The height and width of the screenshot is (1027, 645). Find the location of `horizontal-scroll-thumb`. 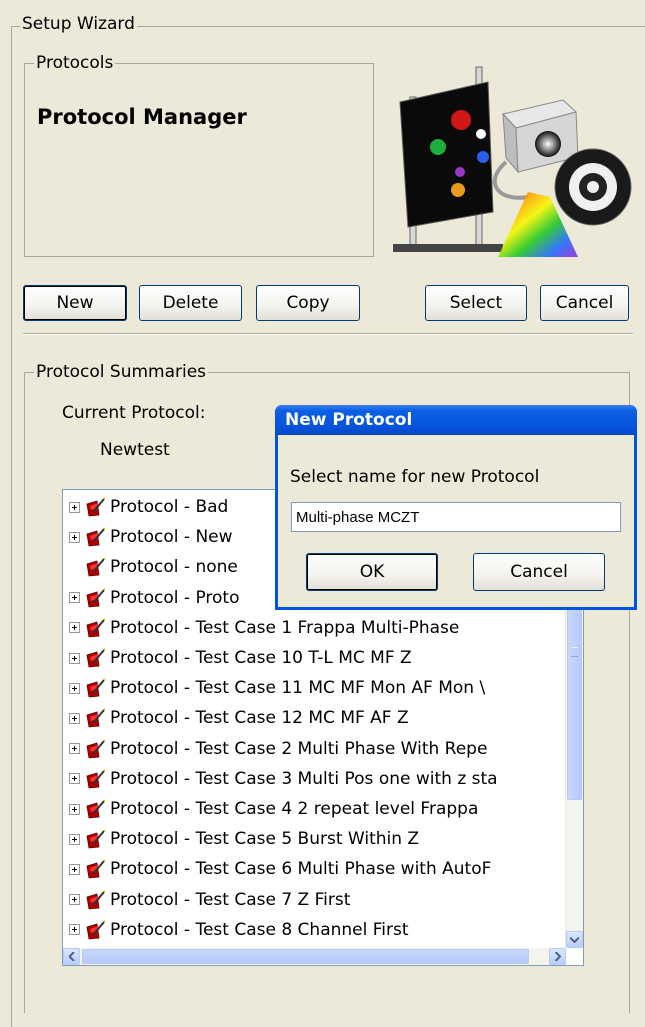

horizontal-scroll-thumb is located at coordinates (305, 956).